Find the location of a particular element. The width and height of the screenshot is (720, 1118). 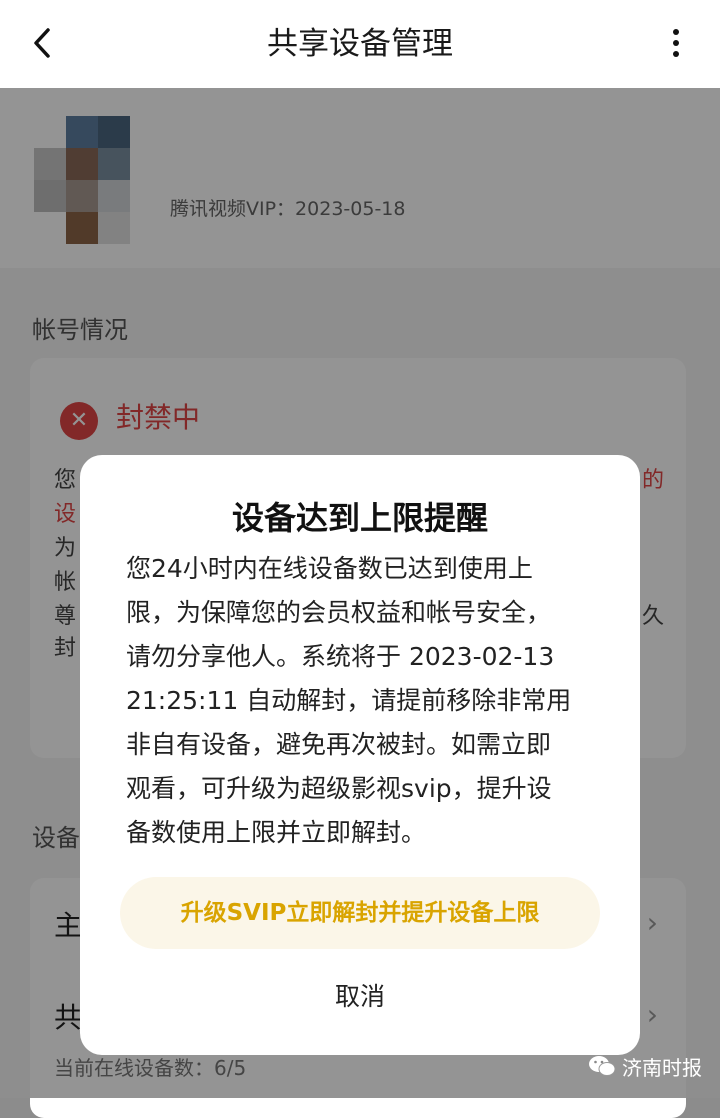

upgrade-svip-button: 升级SVIP立即解封并提升设备上限 is located at coordinates (360, 913).